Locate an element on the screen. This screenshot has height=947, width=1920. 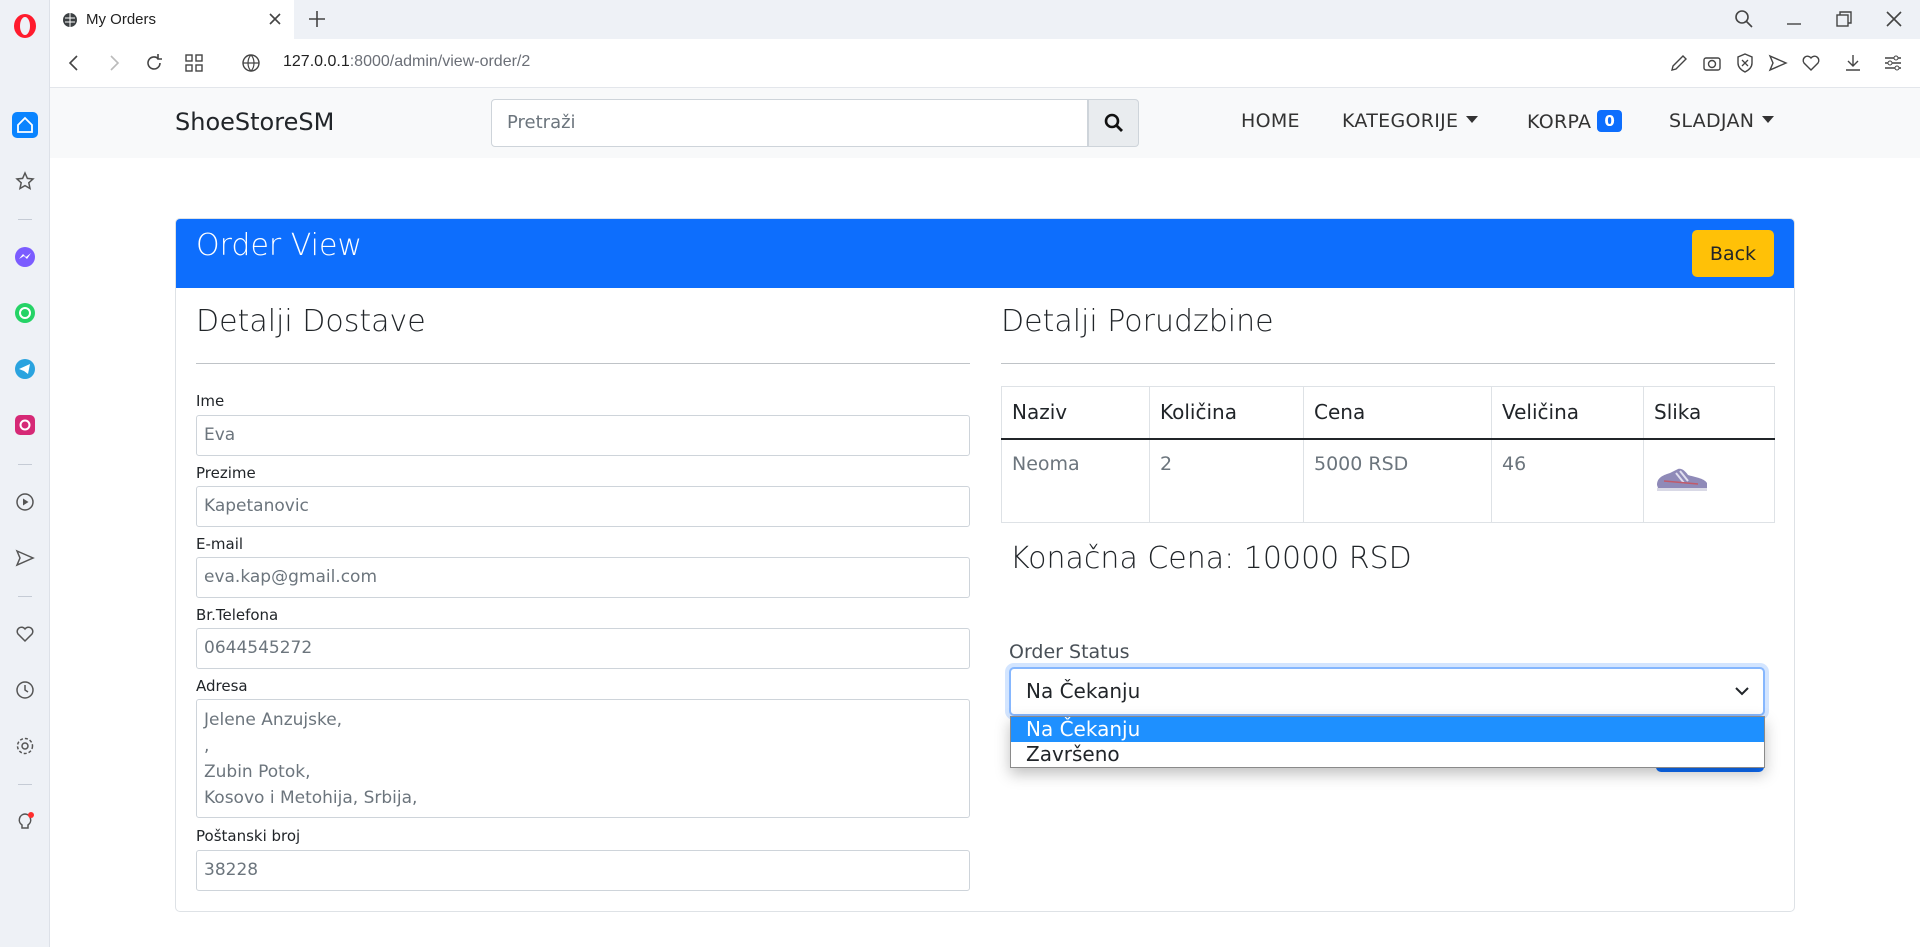
item-name-cell: Neoma is located at coordinates (1075, 480).